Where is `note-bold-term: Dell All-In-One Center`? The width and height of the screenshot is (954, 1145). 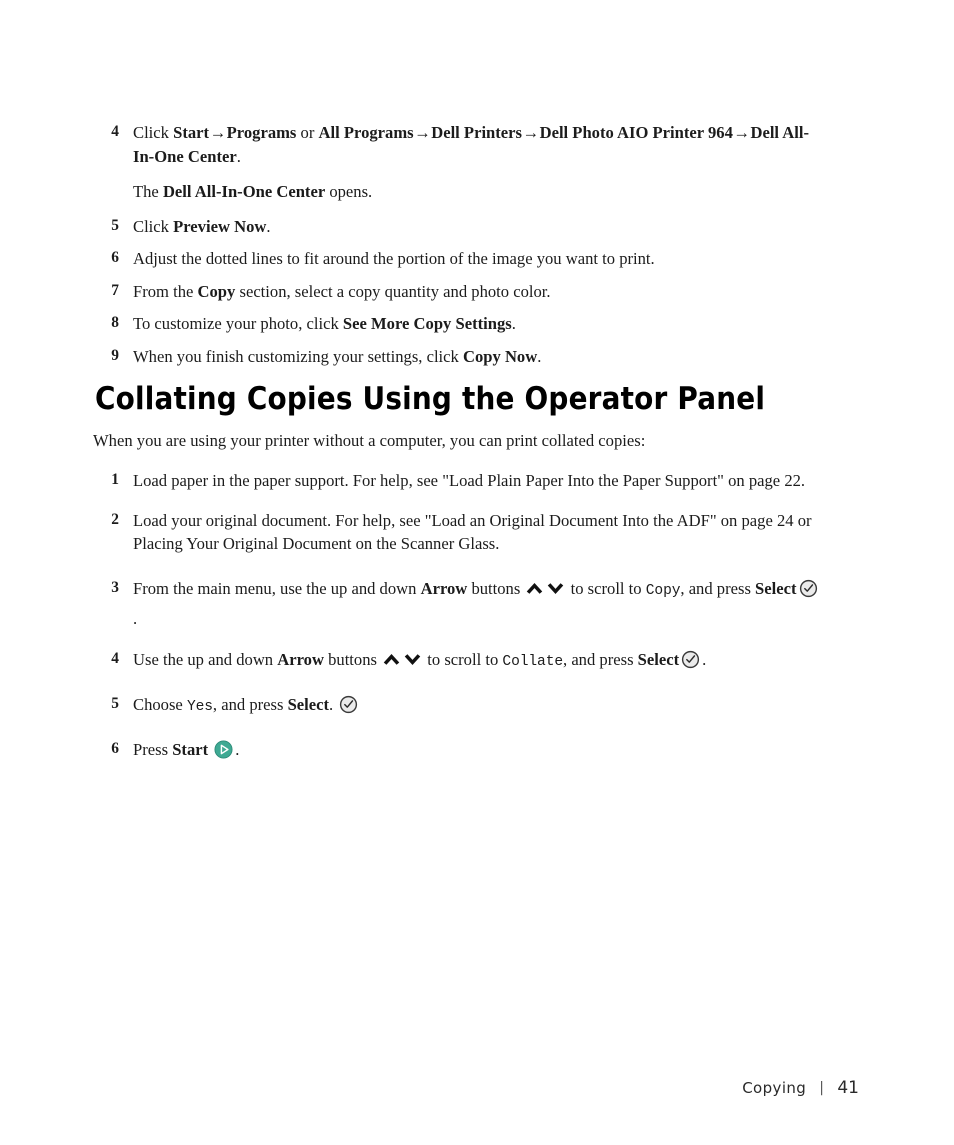 note-bold-term: Dell All-In-One Center is located at coordinates (244, 192).